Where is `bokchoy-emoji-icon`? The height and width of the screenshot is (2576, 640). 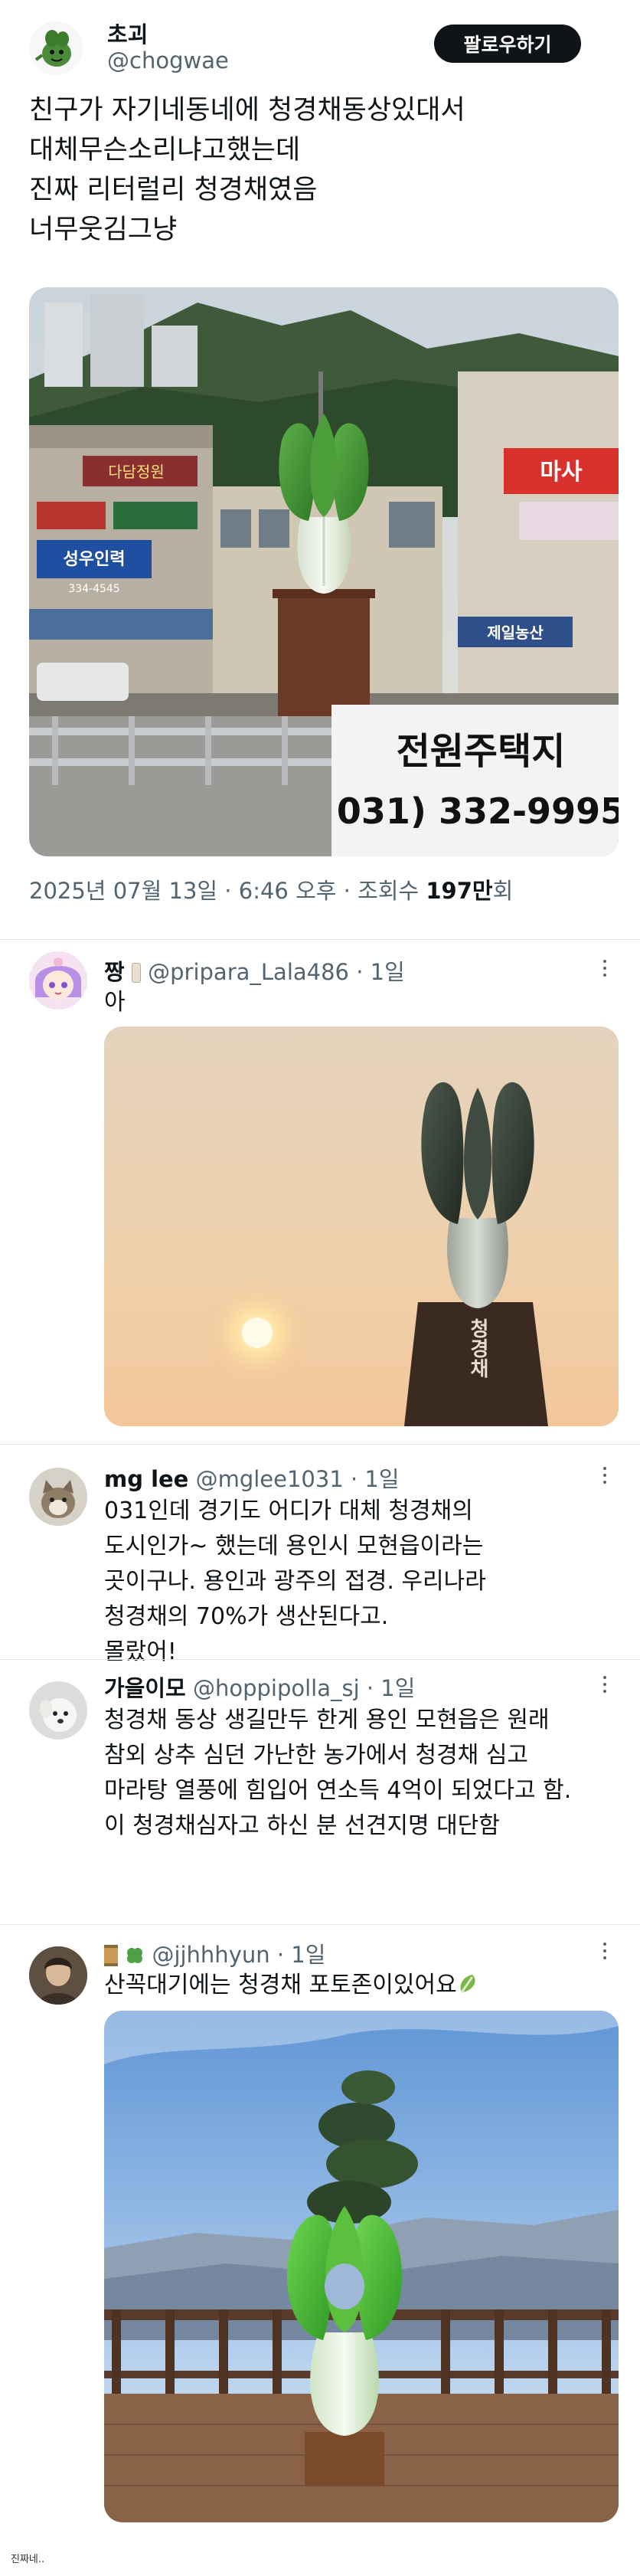
bokchoy-emoji-icon is located at coordinates (468, 1982).